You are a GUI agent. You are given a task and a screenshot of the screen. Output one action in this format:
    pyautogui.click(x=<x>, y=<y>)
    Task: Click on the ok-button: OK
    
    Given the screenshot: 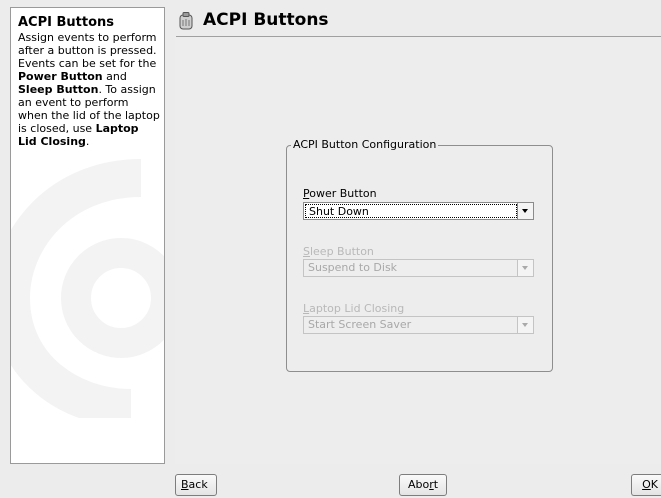 What is the action you would take?
    pyautogui.click(x=646, y=485)
    